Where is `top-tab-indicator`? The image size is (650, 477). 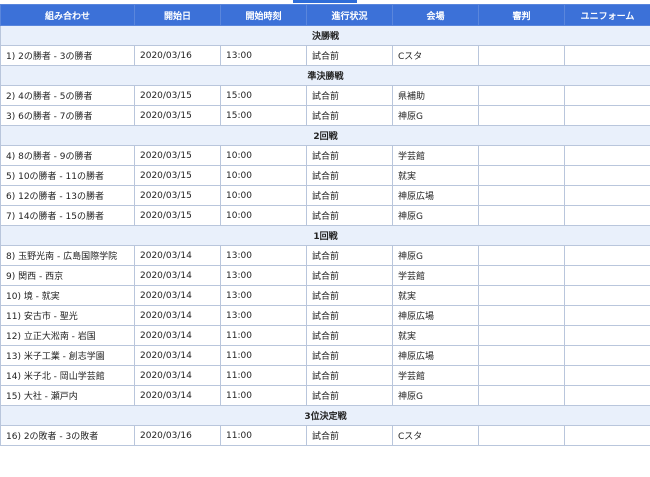 top-tab-indicator is located at coordinates (325, 1).